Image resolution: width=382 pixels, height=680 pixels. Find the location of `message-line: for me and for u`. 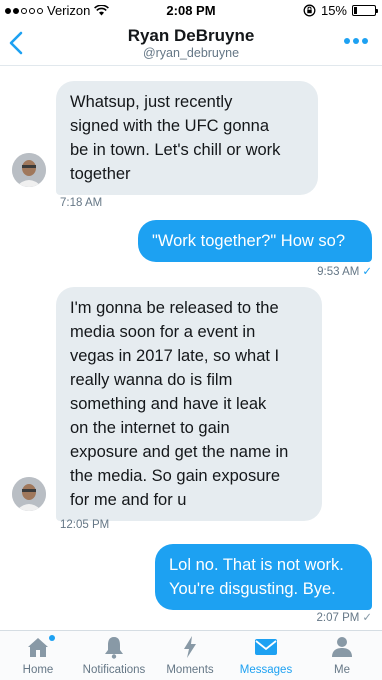

message-line: for me and for u is located at coordinates (128, 500).